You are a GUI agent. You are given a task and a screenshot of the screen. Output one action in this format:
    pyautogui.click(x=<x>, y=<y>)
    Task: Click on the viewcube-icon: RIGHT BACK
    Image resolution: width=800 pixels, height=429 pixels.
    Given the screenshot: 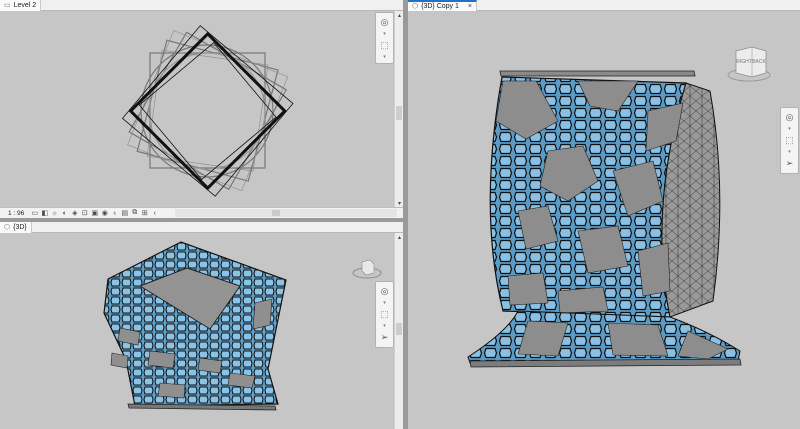 What is the action you would take?
    pyautogui.click(x=749, y=64)
    